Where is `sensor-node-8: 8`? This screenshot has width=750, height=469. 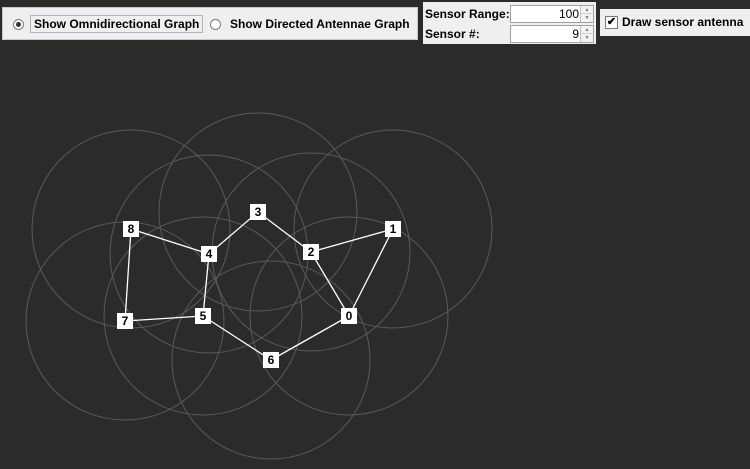 sensor-node-8: 8 is located at coordinates (131, 229).